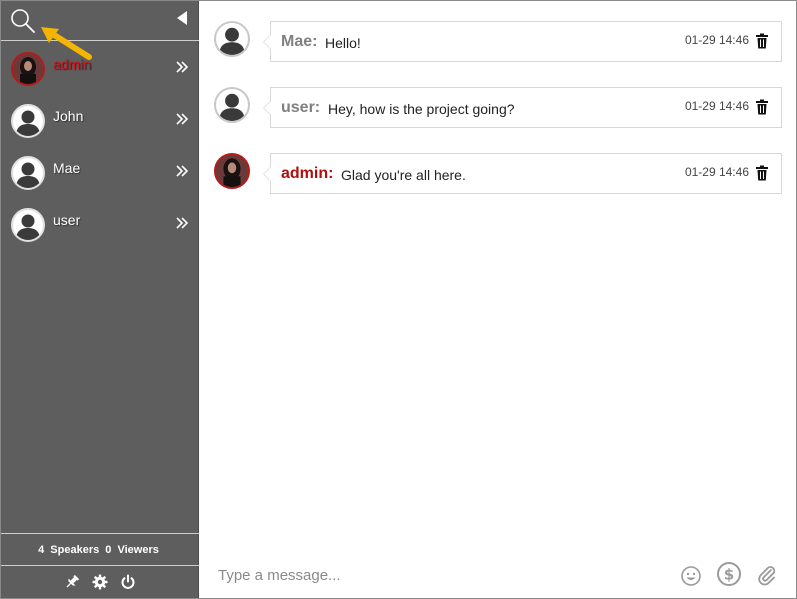 This screenshot has width=797, height=599. What do you see at coordinates (100, 21) in the screenshot?
I see `sidebar-header` at bounding box center [100, 21].